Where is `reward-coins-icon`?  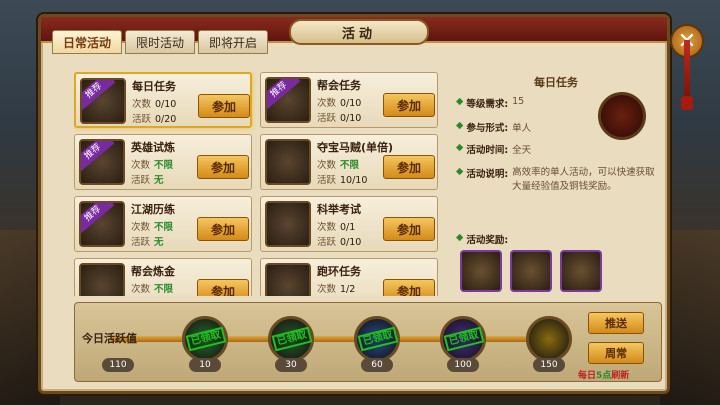 reward-coins-icon is located at coordinates (531, 271).